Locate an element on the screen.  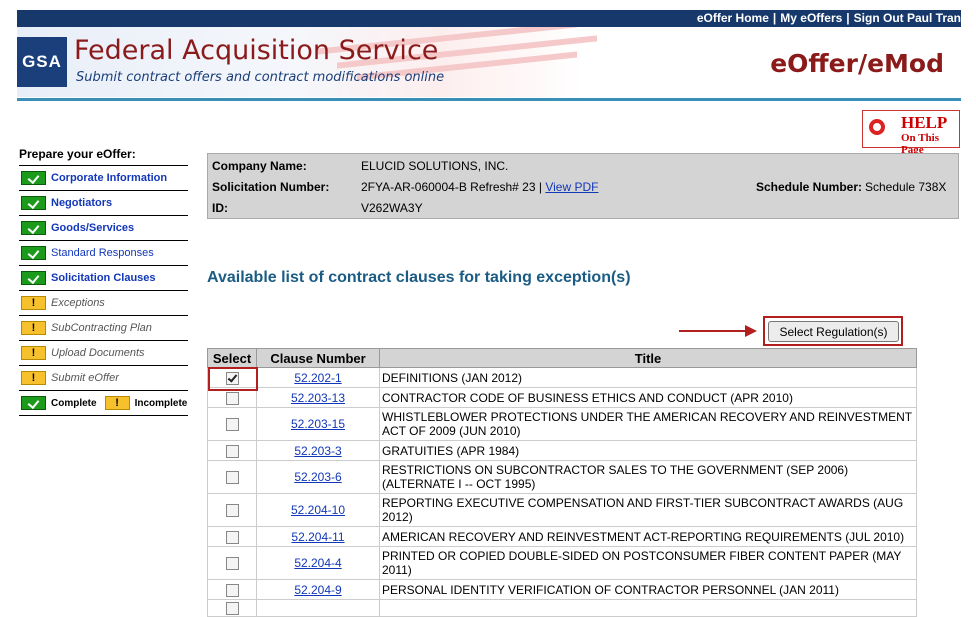
sidebar-item-subcontracting-plan: ! SubContracting Plan is located at coordinates (103, 328).